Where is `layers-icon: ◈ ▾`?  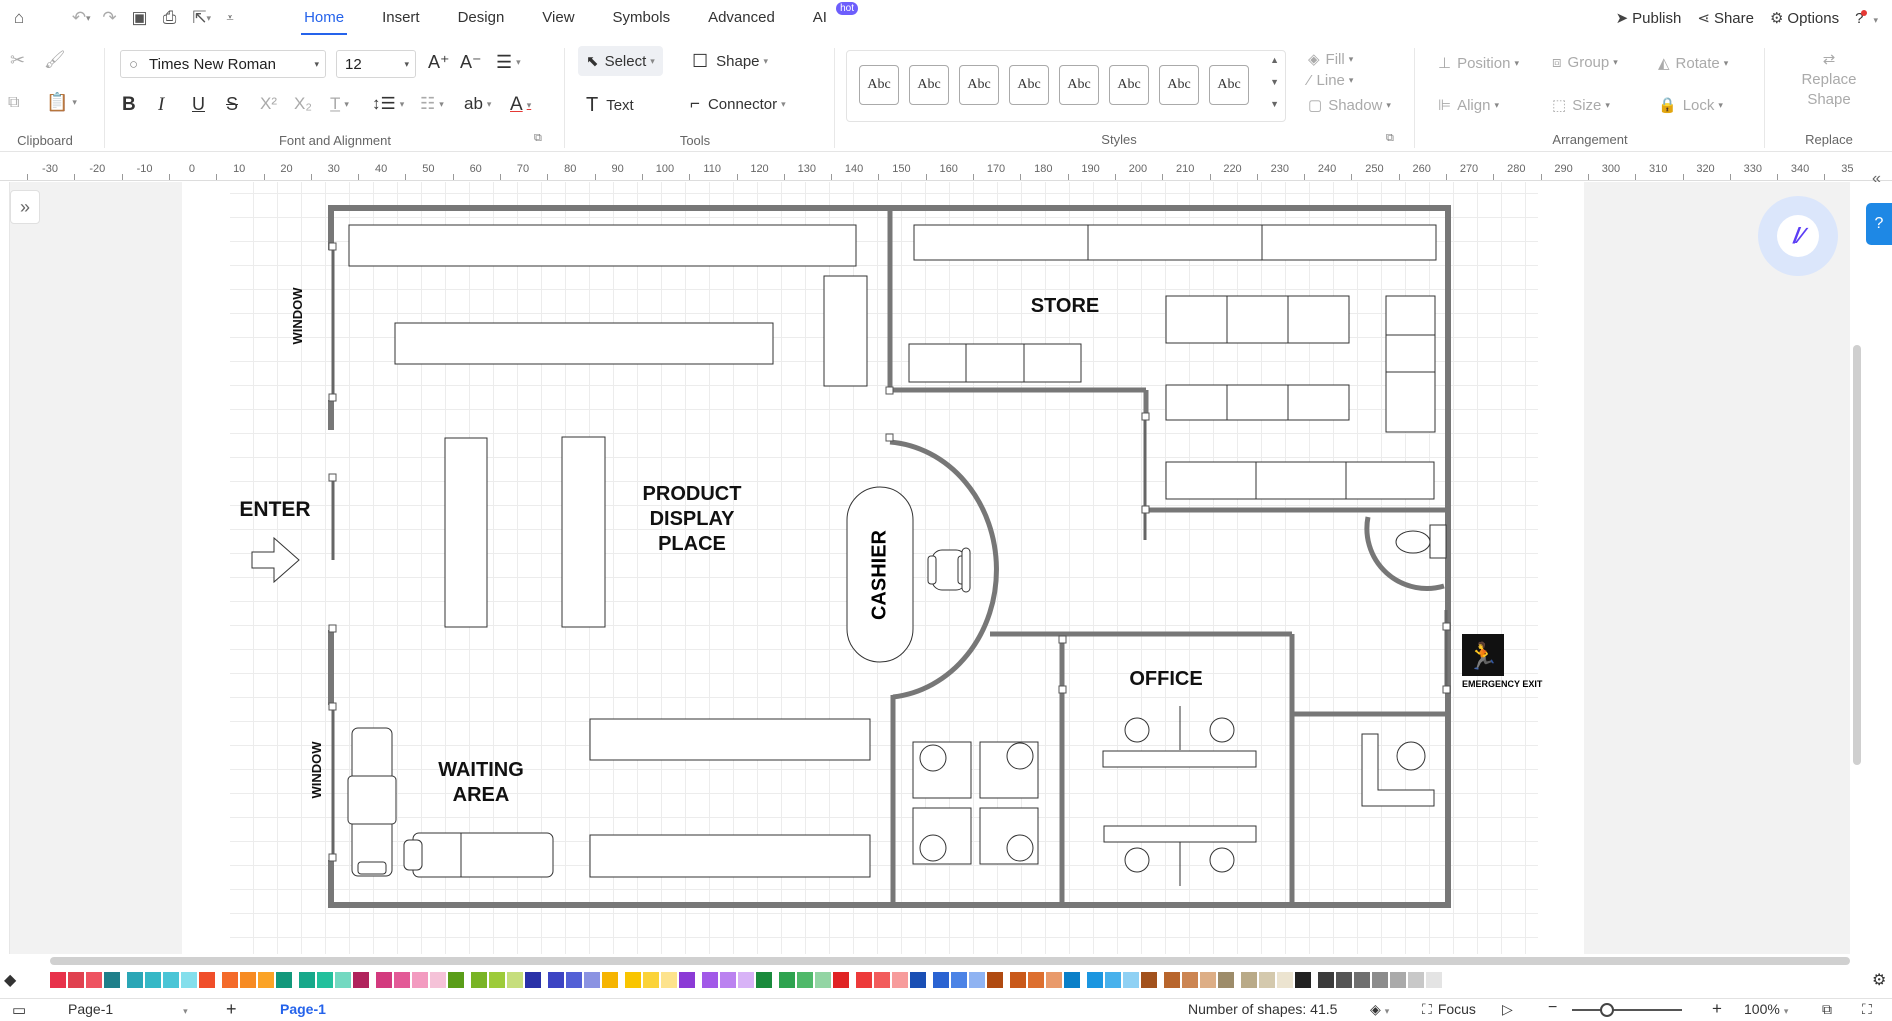
layers-icon: ◈ ▾ is located at coordinates (1379, 1009).